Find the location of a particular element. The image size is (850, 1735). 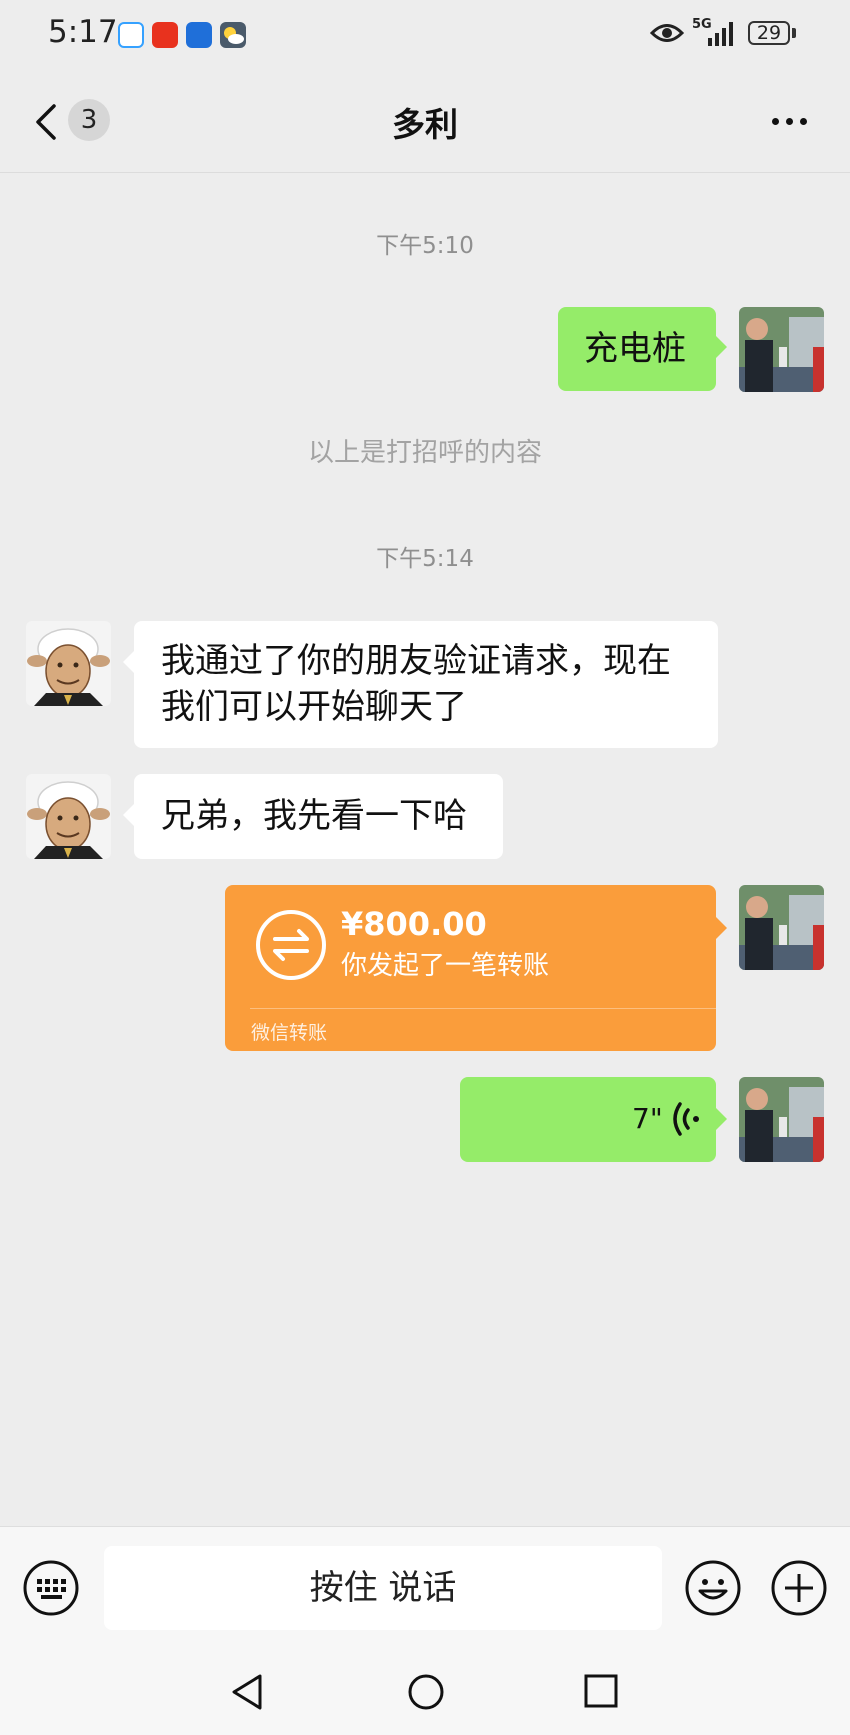

status-bar: 5:17 5G 29 is located at coordinates (425, 36).